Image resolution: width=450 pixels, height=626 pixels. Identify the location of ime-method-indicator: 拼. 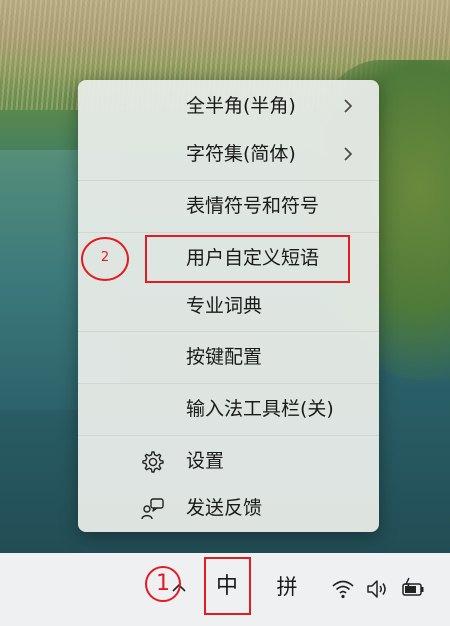
(287, 587).